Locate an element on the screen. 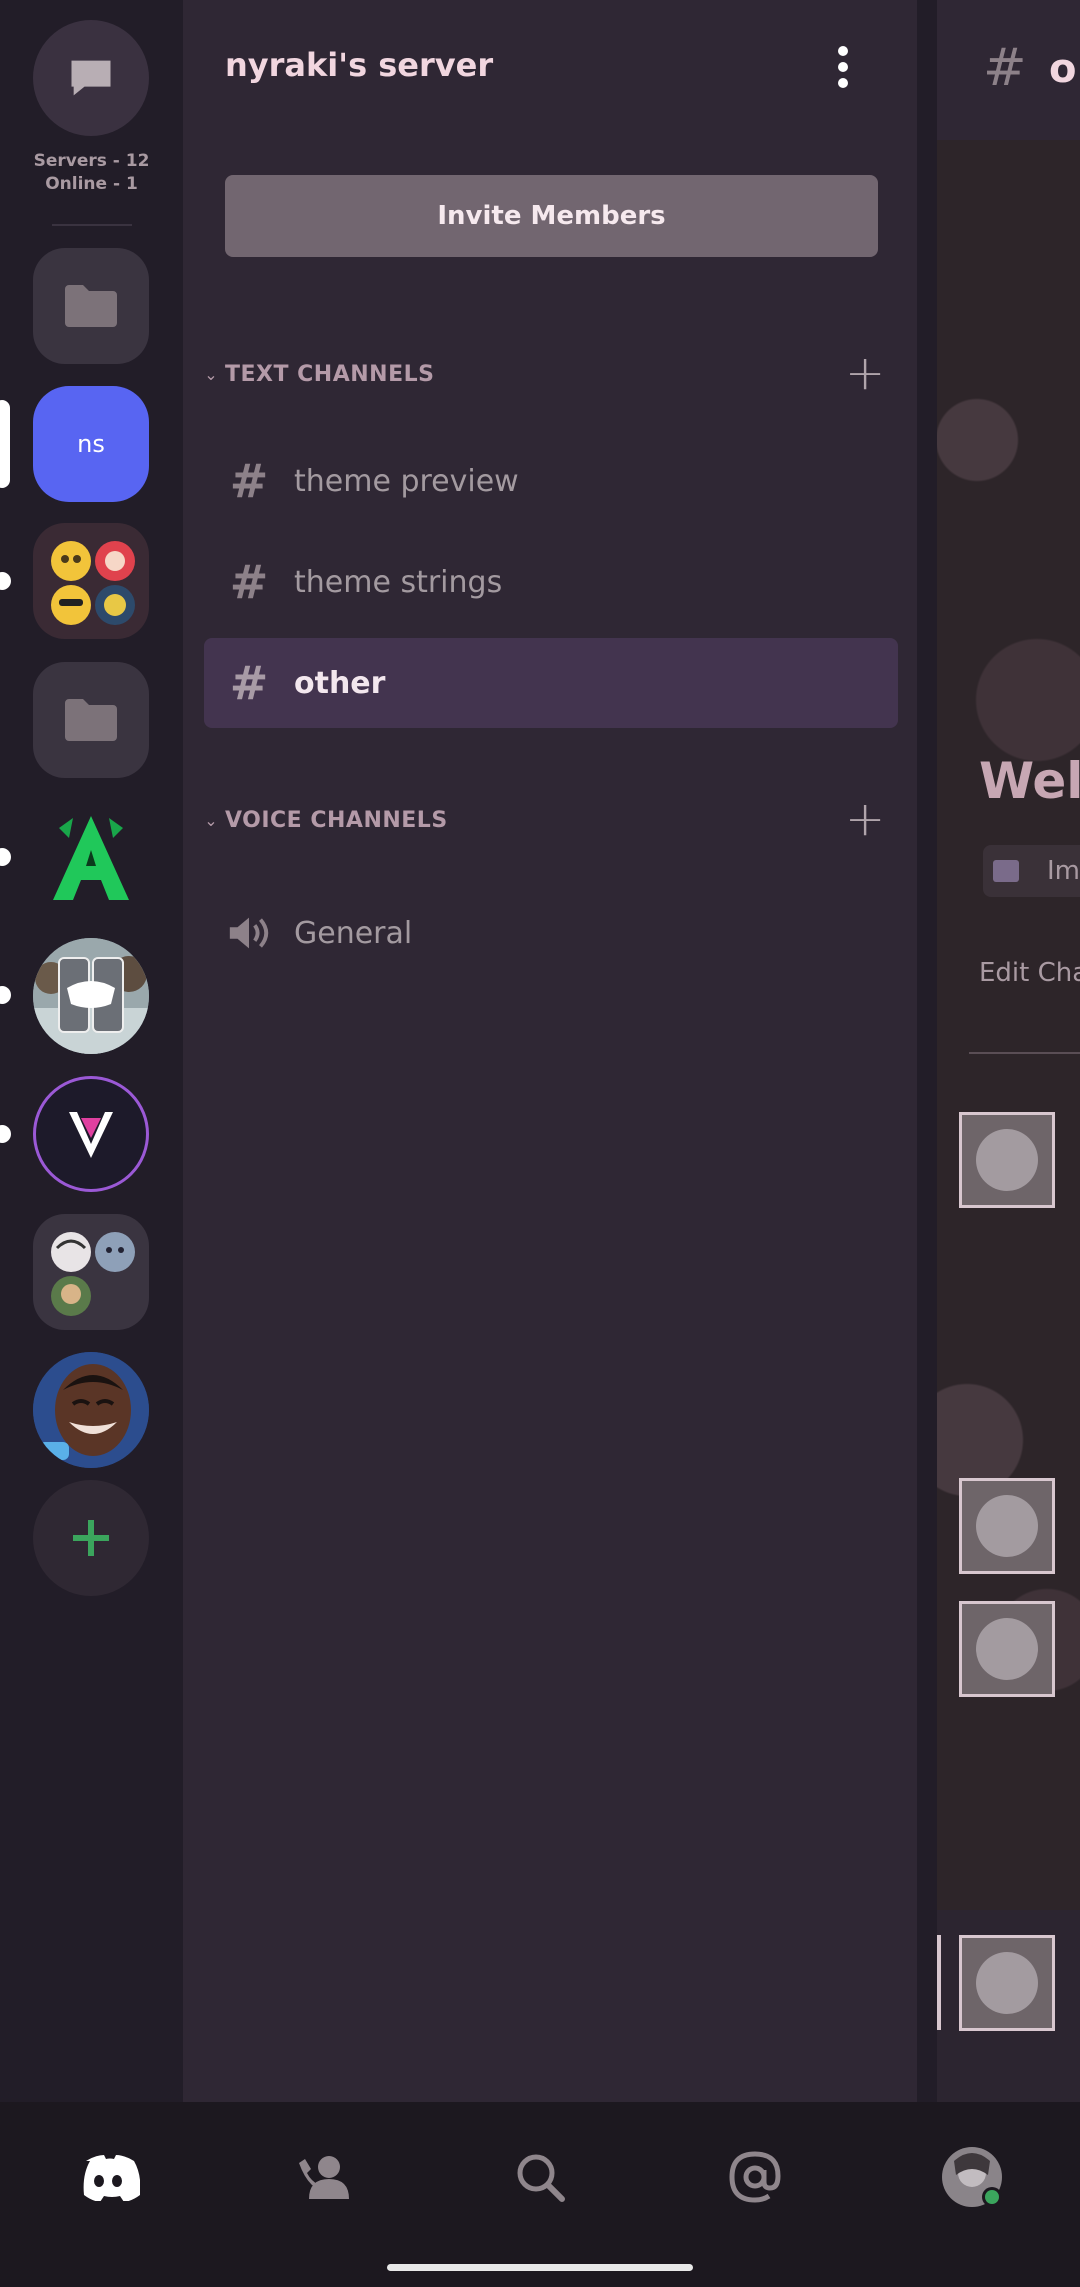 The image size is (1080, 2287). emoji-group-server-icon is located at coordinates (93, 583).